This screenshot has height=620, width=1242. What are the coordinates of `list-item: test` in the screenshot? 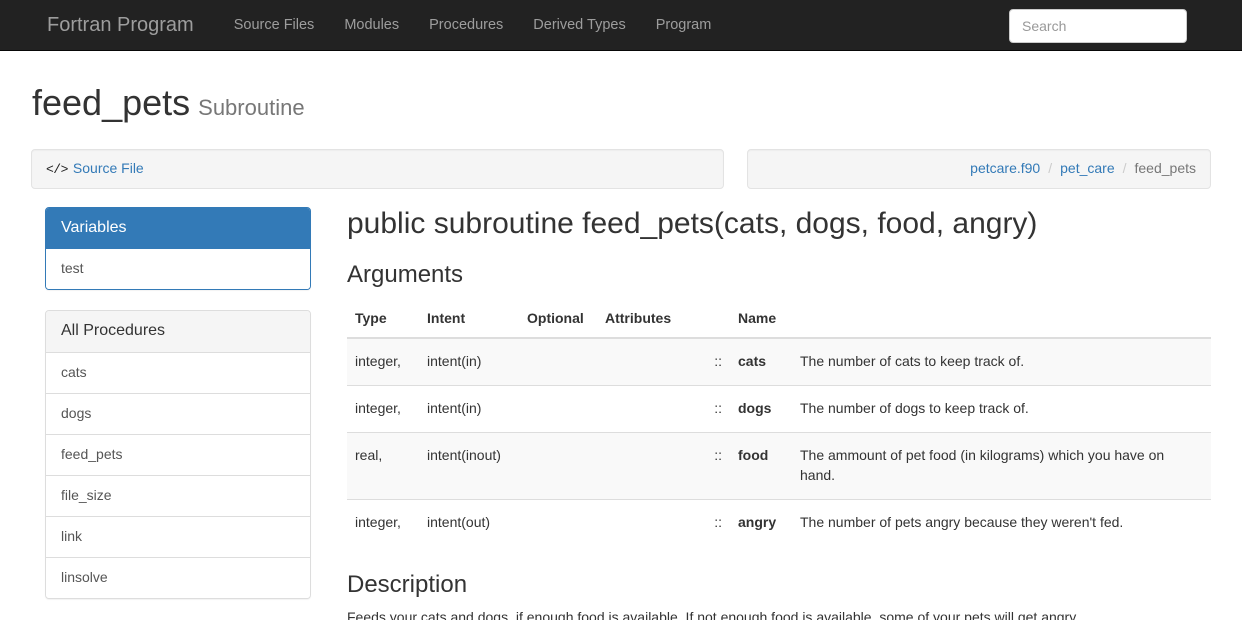 It's located at (178, 269).